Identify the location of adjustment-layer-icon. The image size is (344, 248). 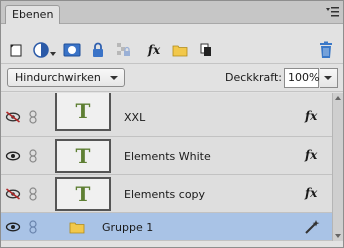
(45, 50).